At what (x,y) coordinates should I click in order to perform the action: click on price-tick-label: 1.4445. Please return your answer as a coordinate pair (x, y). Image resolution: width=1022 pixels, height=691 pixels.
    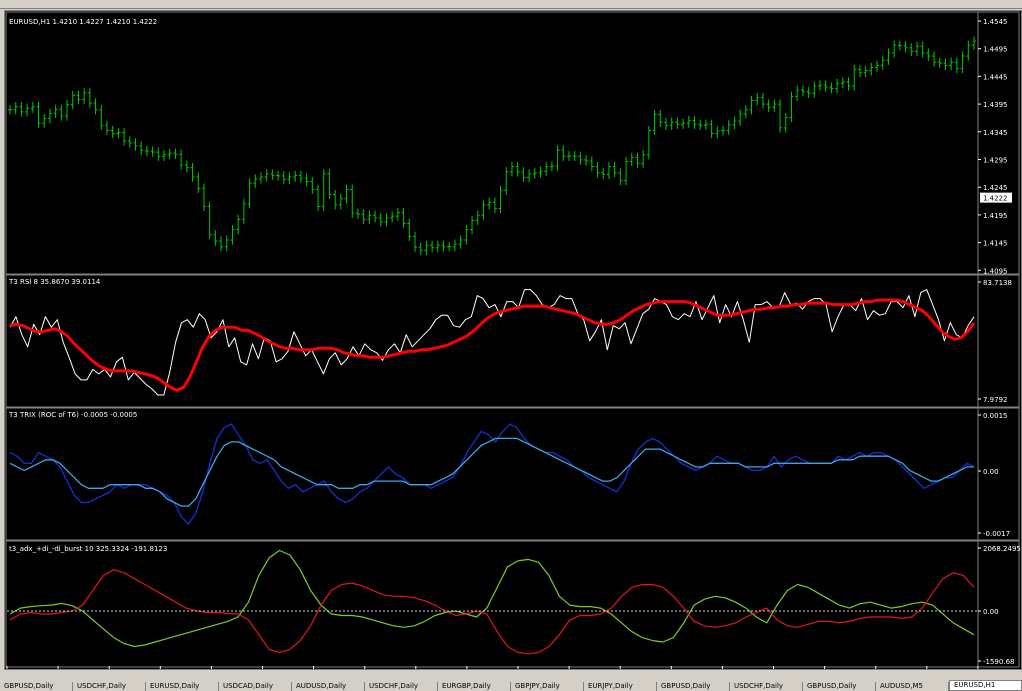
    Looking at the image, I should click on (995, 77).